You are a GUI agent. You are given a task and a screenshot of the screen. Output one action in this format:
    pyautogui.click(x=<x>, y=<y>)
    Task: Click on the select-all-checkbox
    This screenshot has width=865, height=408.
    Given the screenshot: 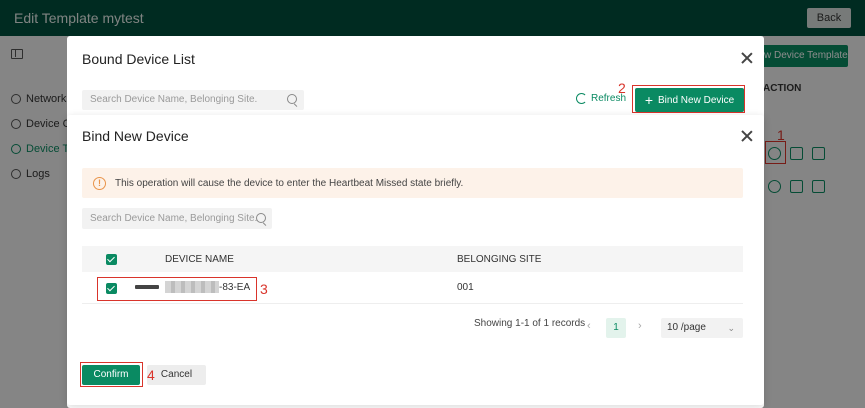 What is the action you would take?
    pyautogui.click(x=111, y=259)
    